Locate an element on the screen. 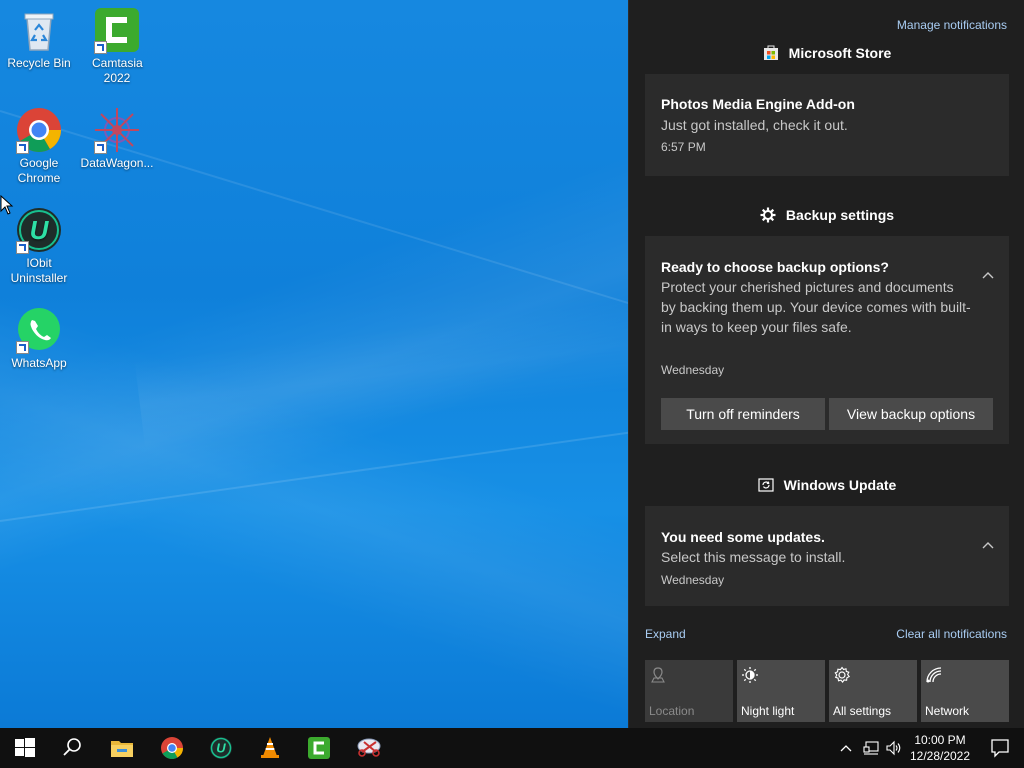 Image resolution: width=1024 pixels, height=768 pixels. search-icon is located at coordinates (72, 747).